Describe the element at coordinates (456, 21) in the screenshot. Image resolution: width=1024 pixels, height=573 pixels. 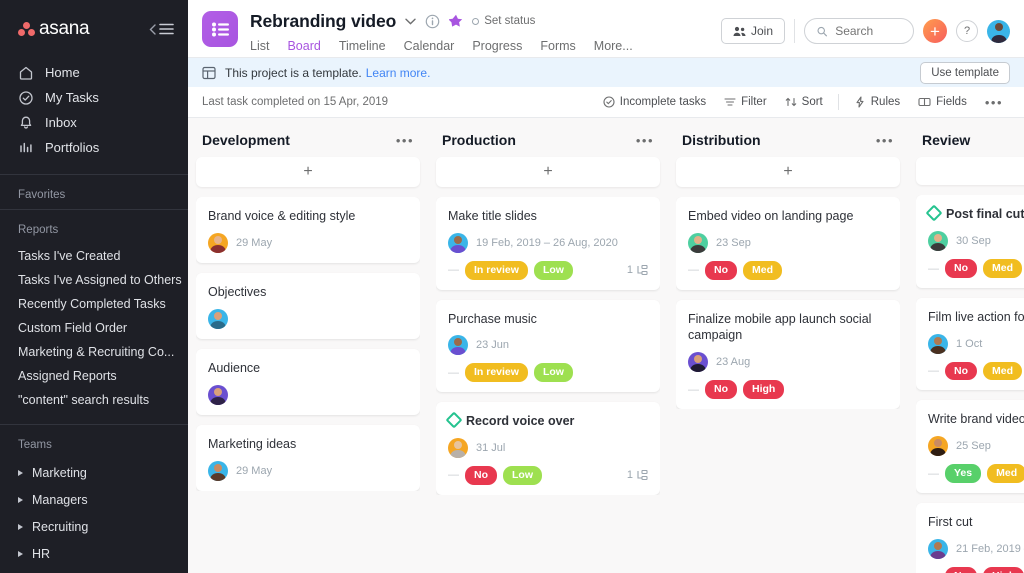
I see `star-icon` at that location.